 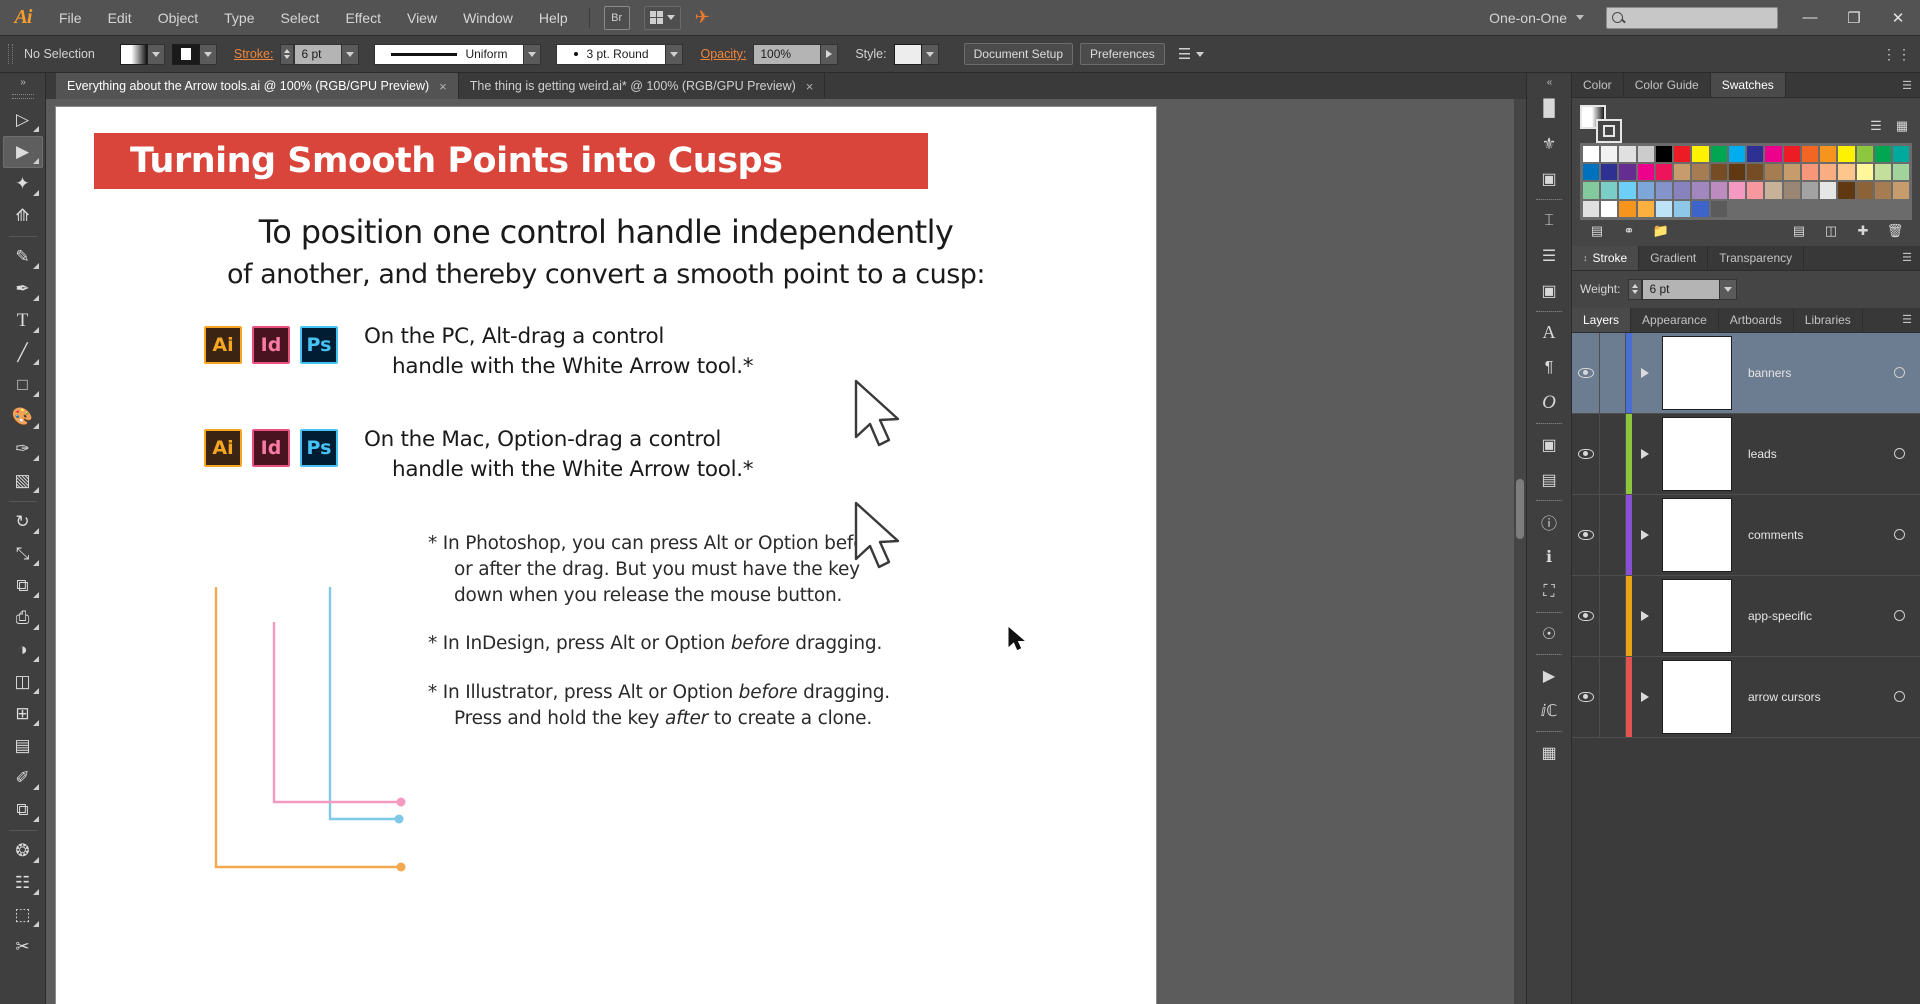 I want to click on curvature-tool: ✒, so click(x=23, y=289).